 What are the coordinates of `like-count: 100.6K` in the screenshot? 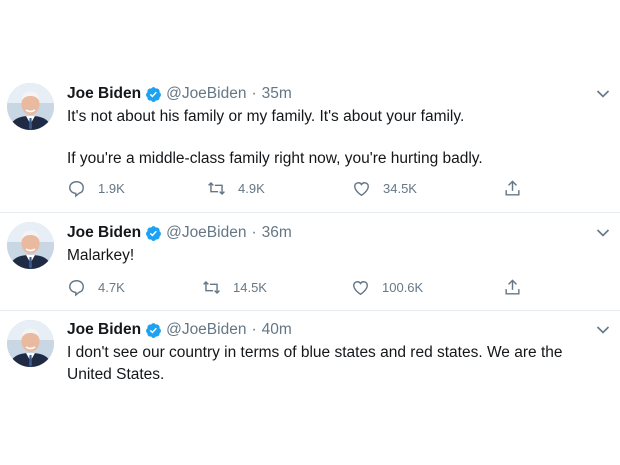 It's located at (403, 287).